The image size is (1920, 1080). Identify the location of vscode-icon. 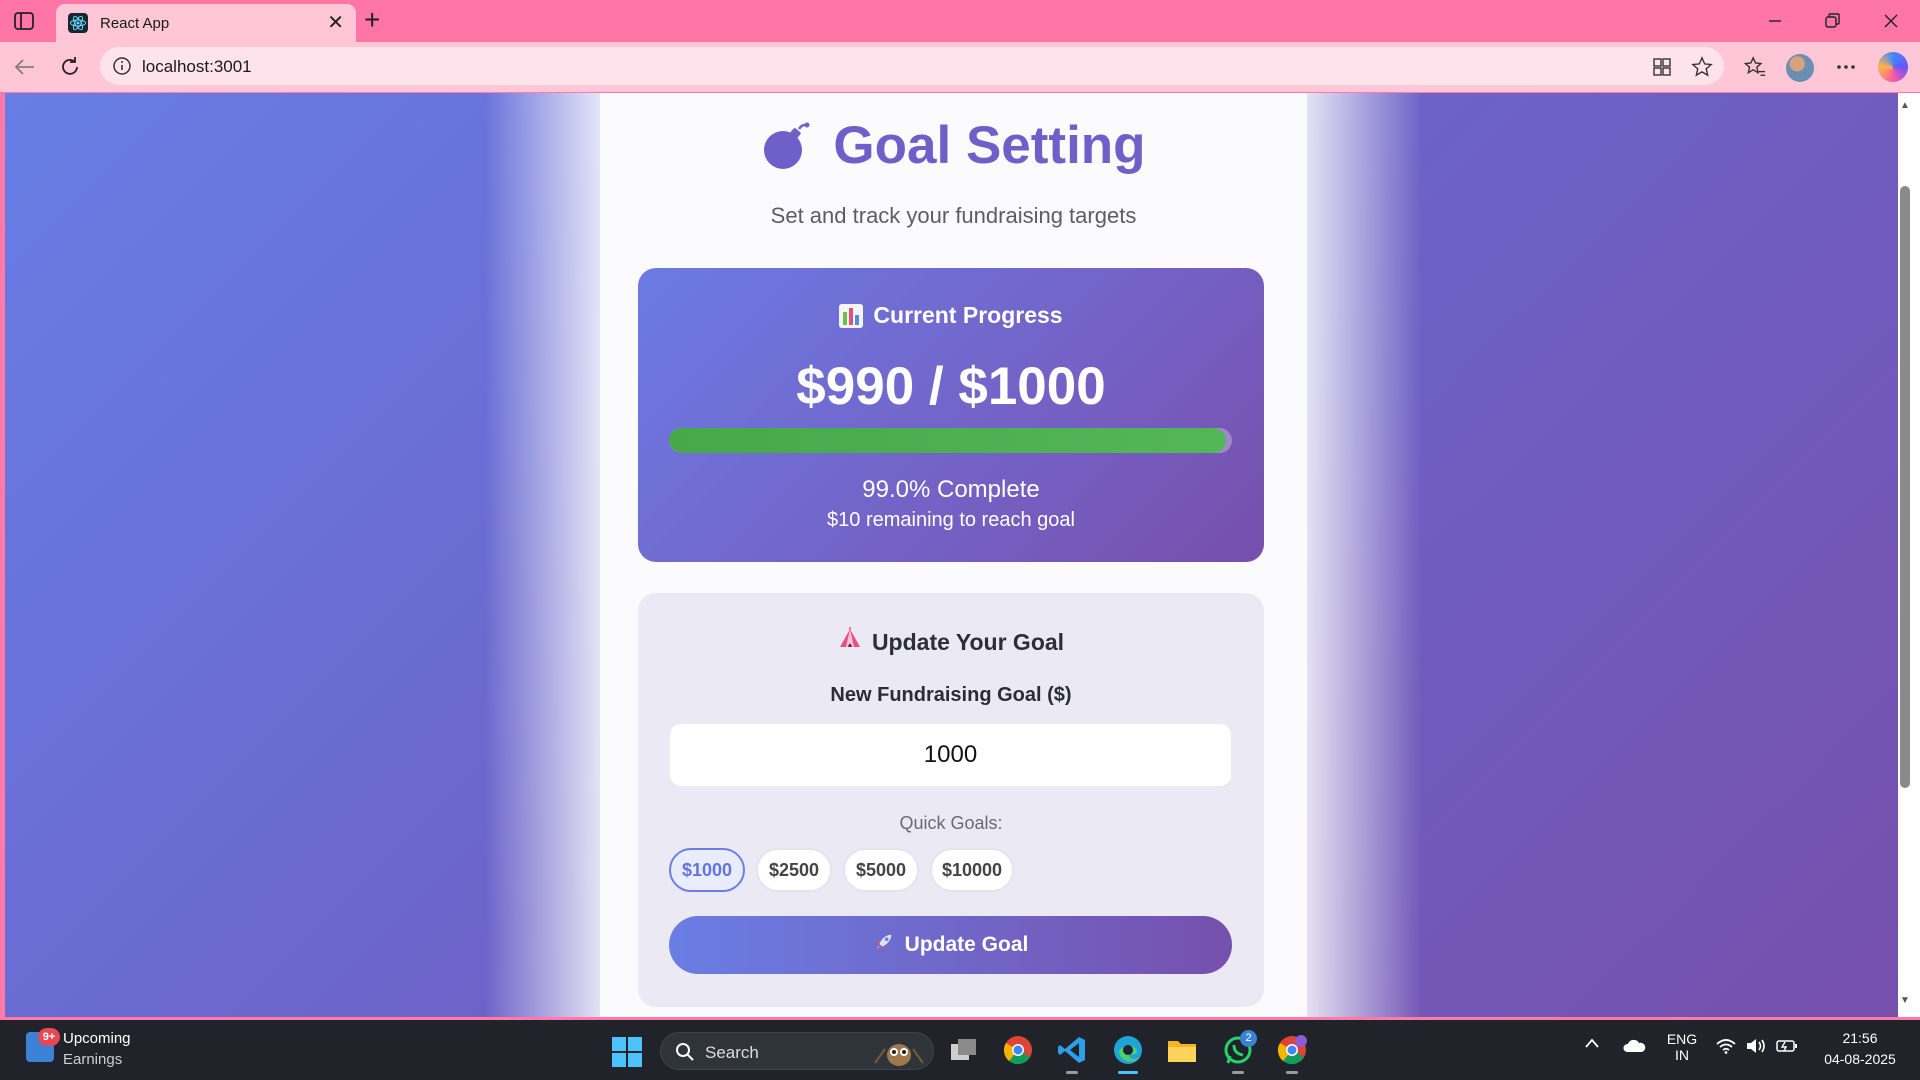
(1072, 1050).